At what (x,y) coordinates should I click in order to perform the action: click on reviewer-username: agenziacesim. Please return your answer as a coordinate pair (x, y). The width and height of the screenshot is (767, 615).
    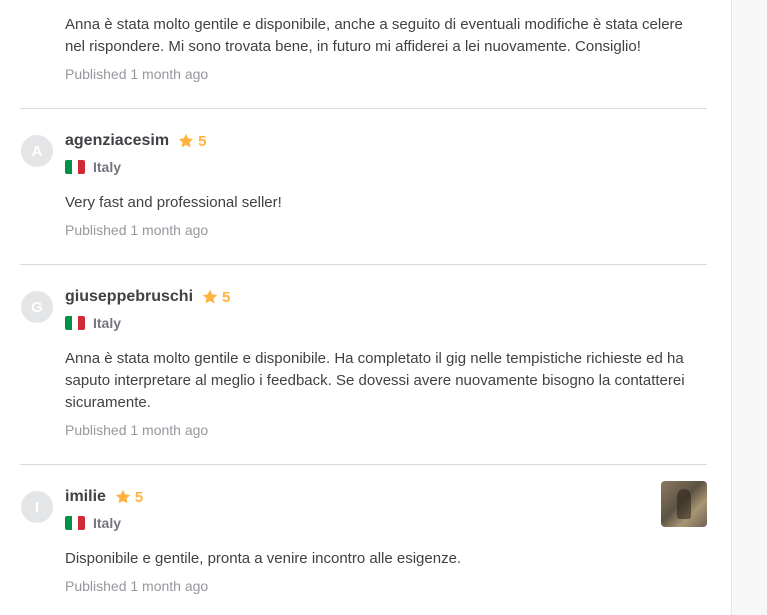
    Looking at the image, I should click on (117, 141).